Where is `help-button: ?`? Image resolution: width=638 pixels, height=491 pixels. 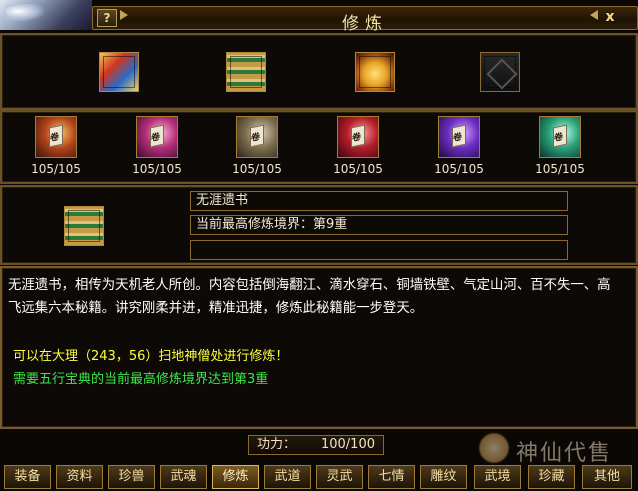
help-button: ? is located at coordinates (107, 18).